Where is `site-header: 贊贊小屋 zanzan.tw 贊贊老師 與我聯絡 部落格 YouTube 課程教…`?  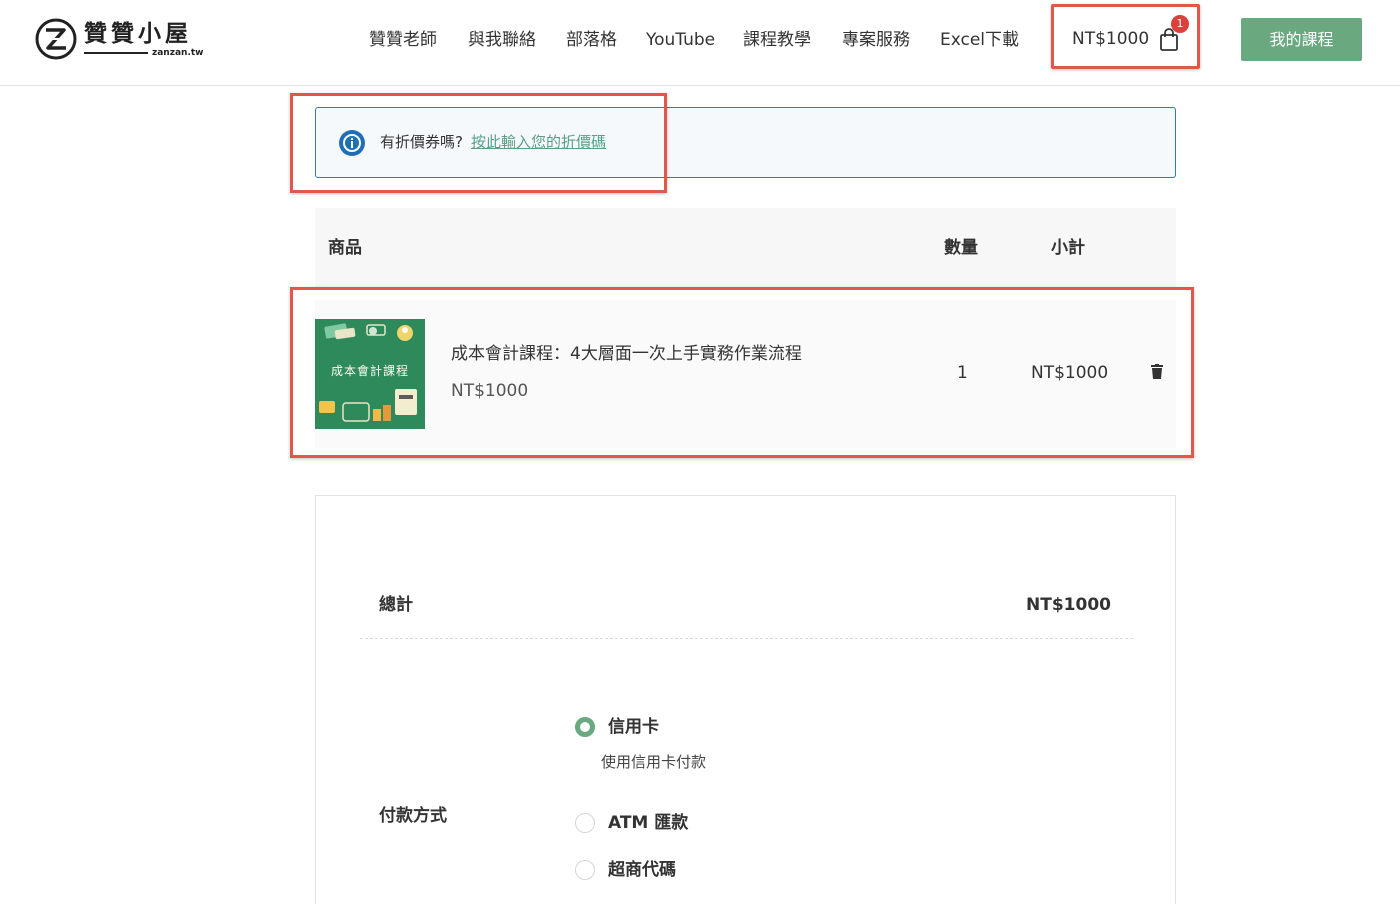
site-header: 贊贊小屋 zanzan.tw 贊贊老師 與我聯絡 部落格 YouTube 課程教… is located at coordinates (700, 43).